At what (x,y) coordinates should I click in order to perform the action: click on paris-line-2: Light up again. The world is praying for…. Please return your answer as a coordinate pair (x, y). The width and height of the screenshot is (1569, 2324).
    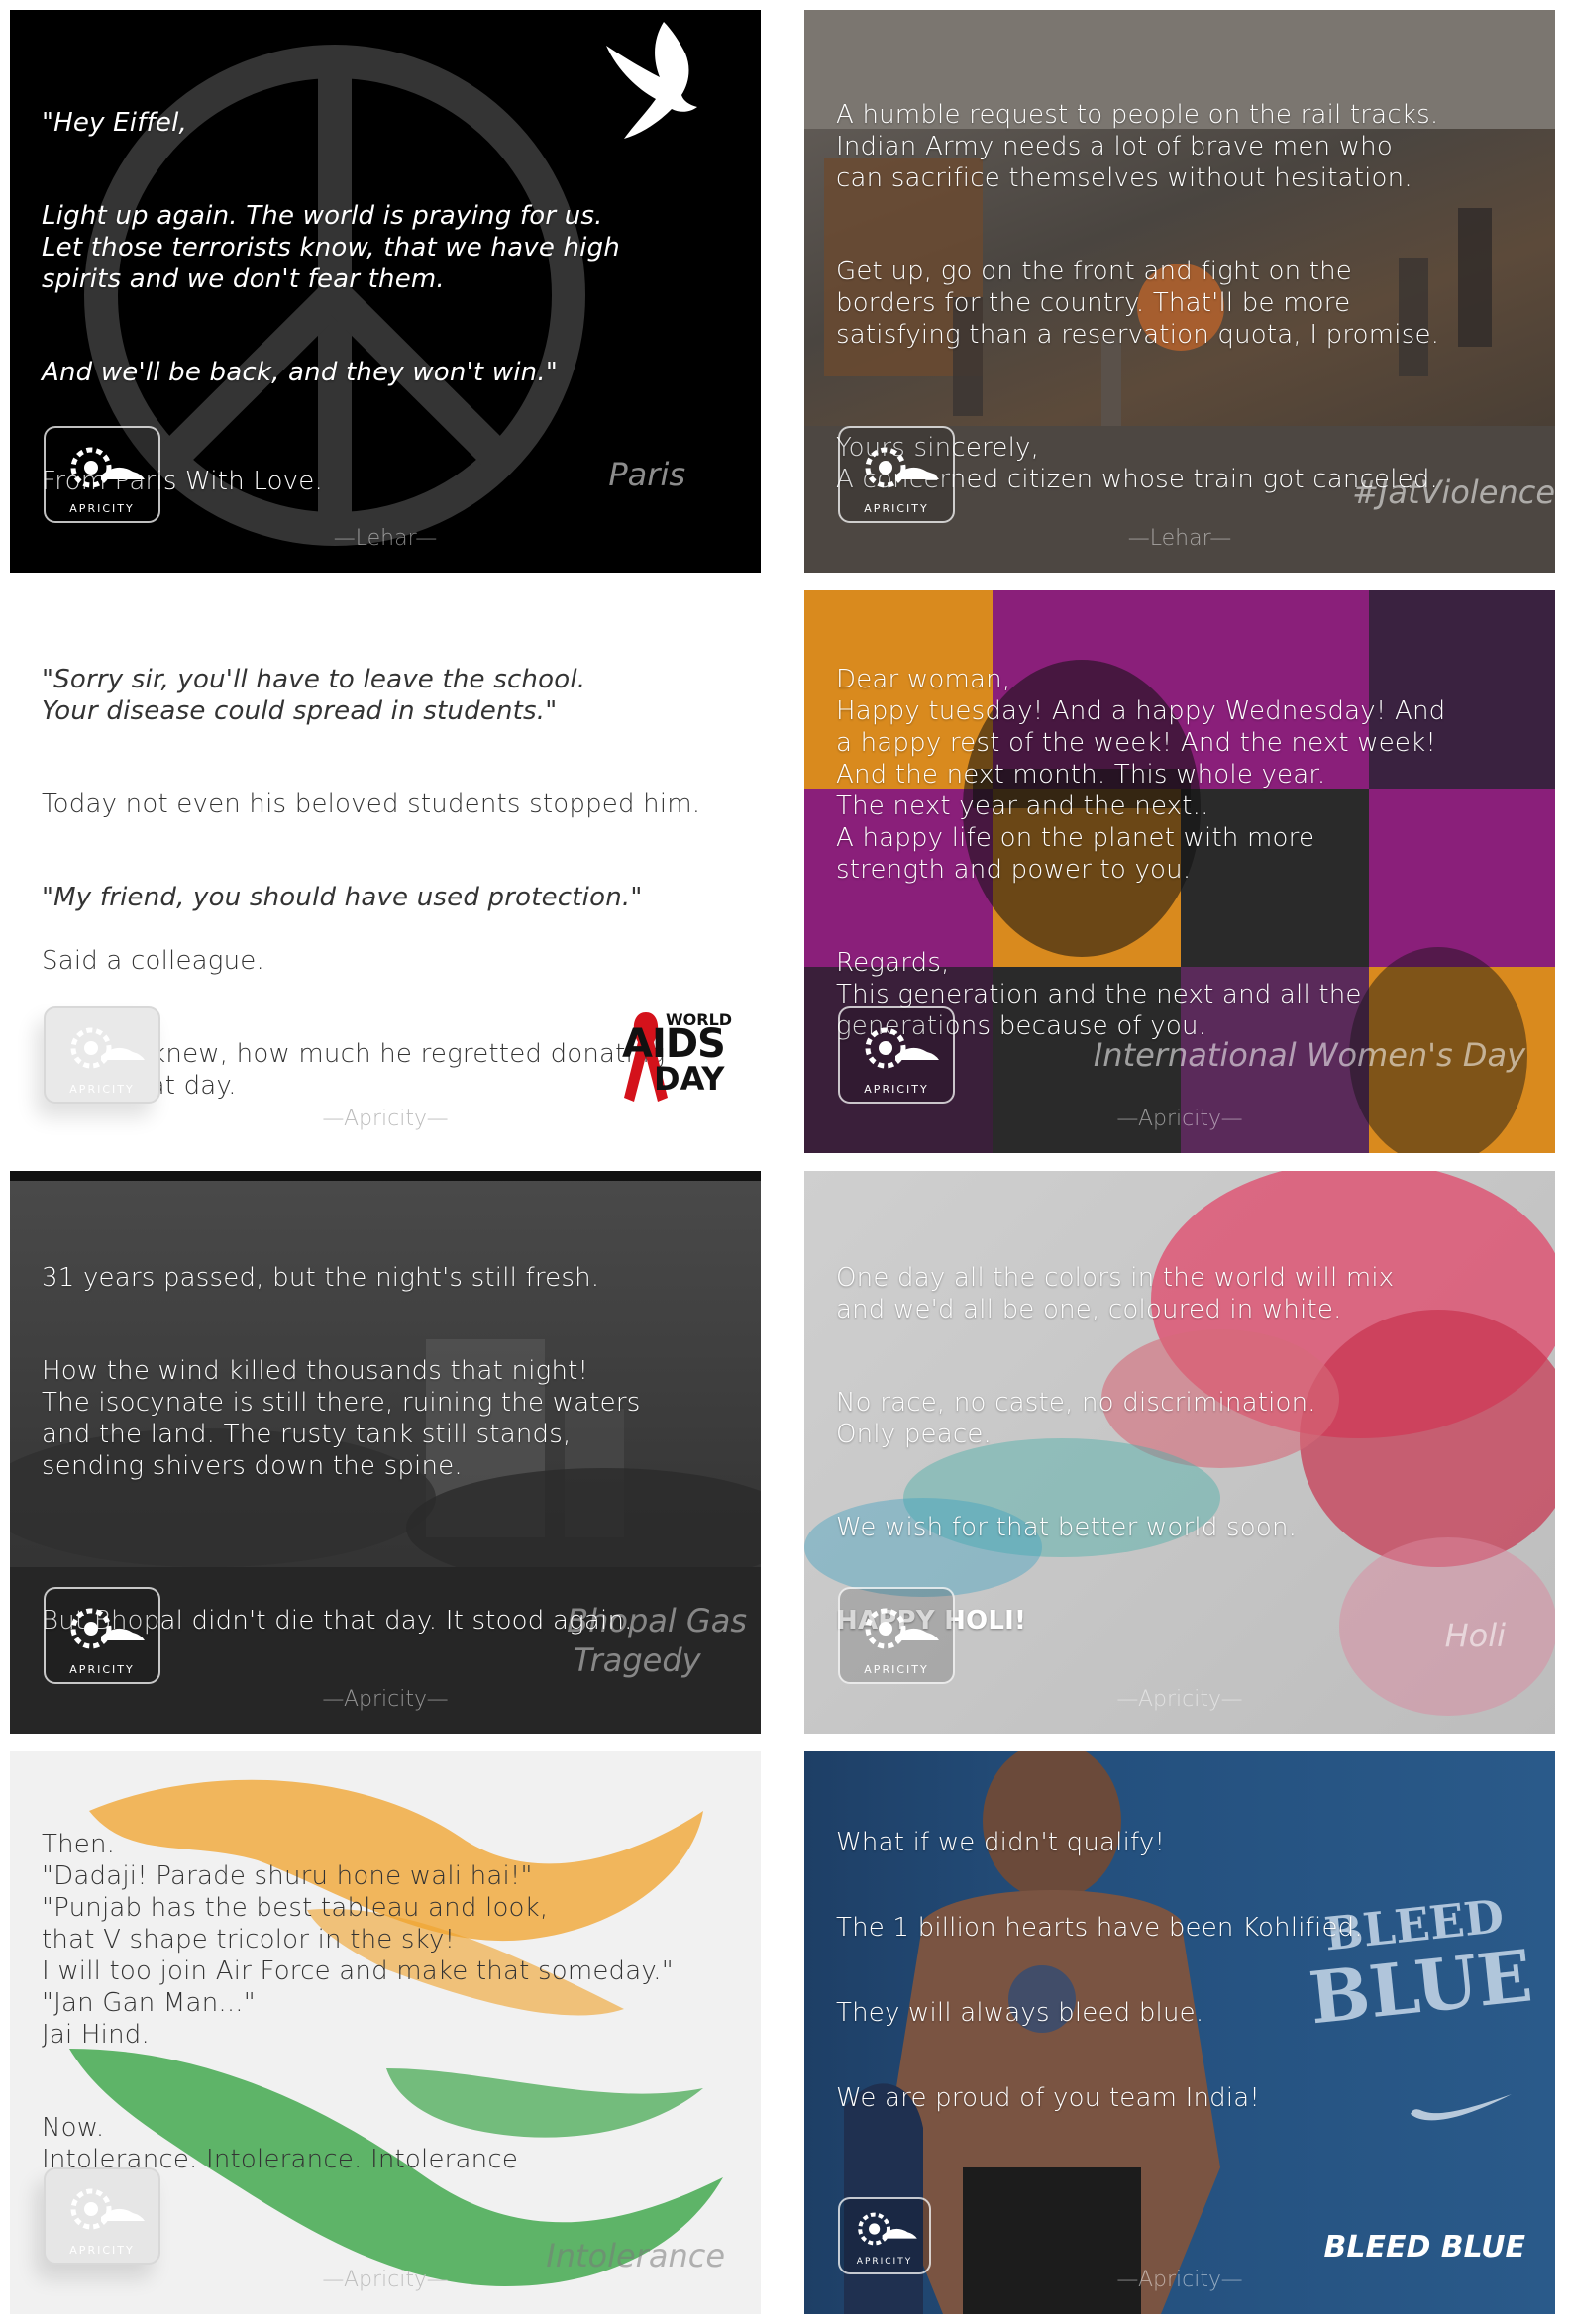
    Looking at the image, I should click on (331, 248).